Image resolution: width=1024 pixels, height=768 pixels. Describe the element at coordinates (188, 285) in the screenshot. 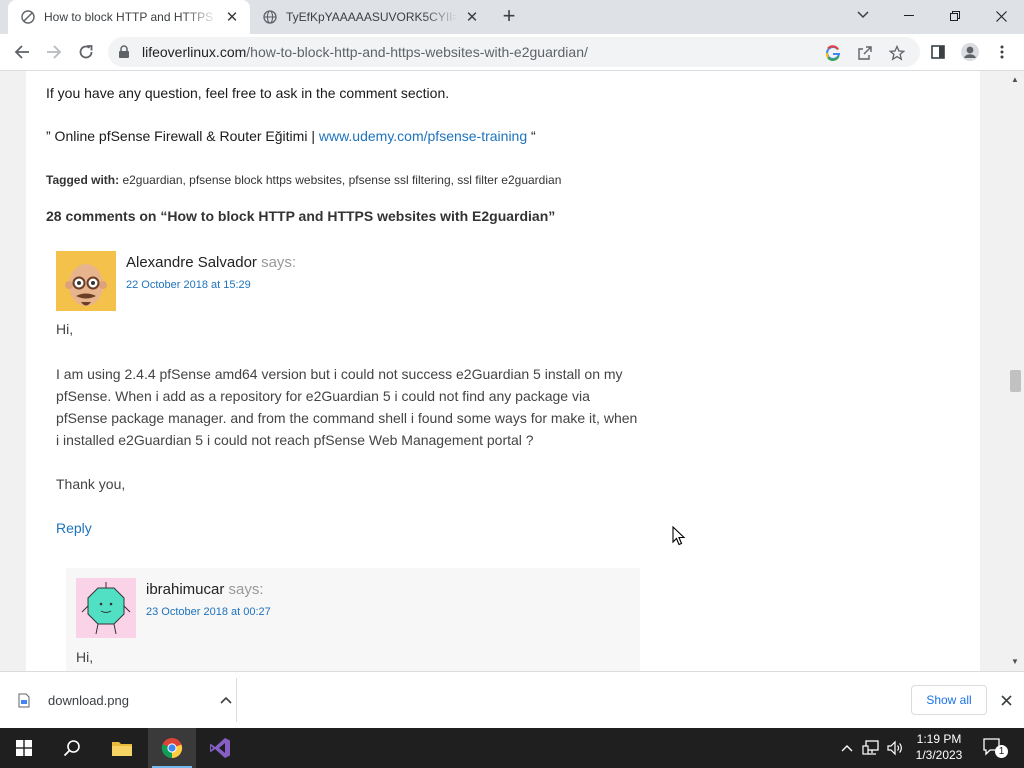

I see `comment-date: 22 October 2018 at 15:29` at that location.